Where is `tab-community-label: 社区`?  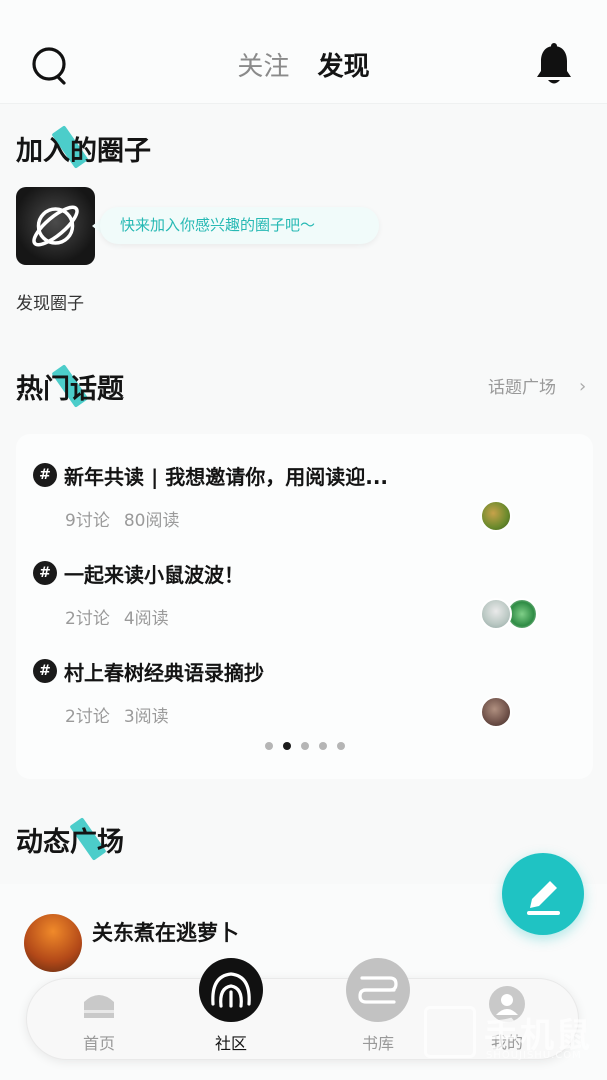 tab-community-label: 社区 is located at coordinates (230, 1043).